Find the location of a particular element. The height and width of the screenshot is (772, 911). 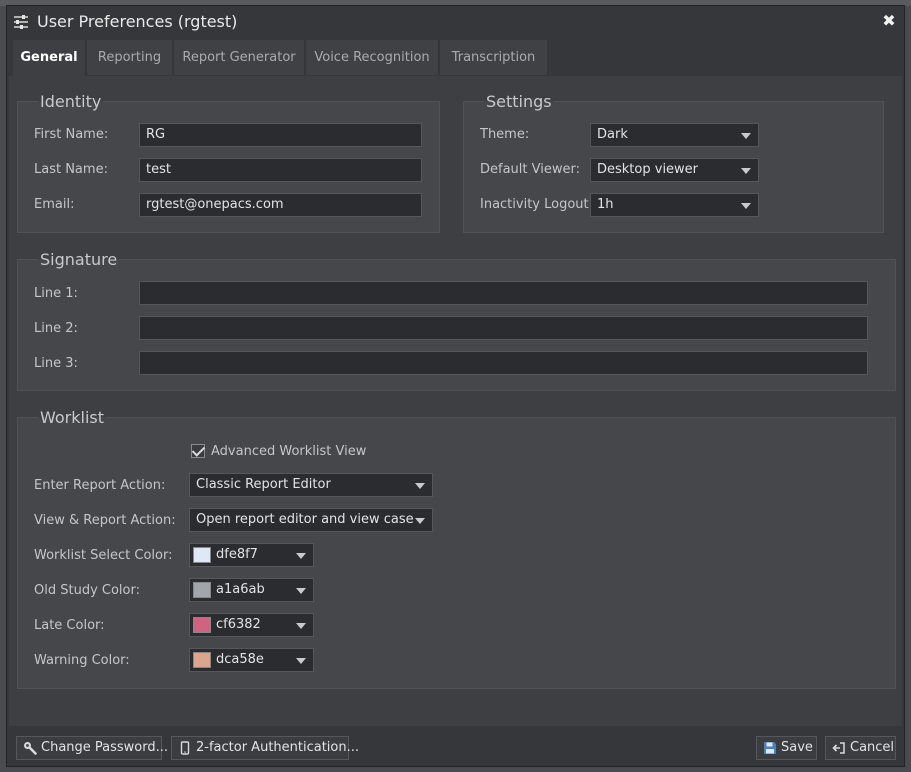

save-button: Save is located at coordinates (786, 748).